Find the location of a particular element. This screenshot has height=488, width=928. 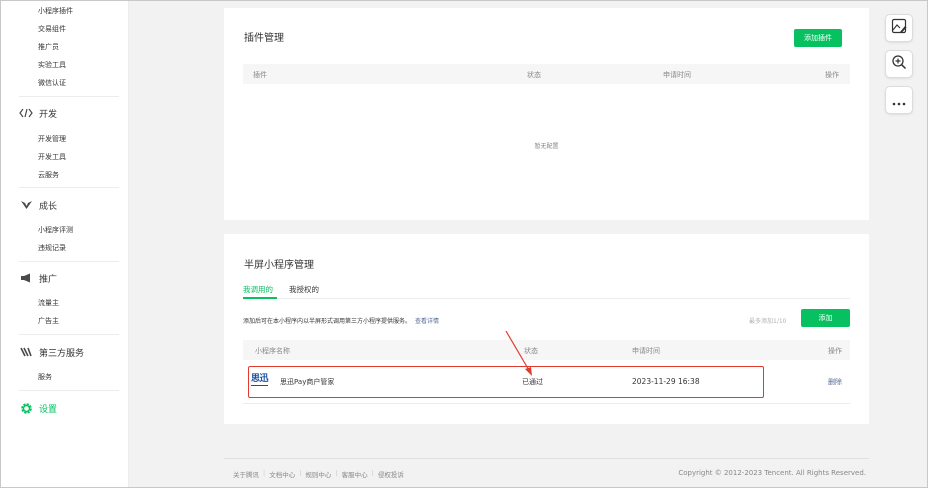

edit-image-icon is located at coordinates (899, 28).